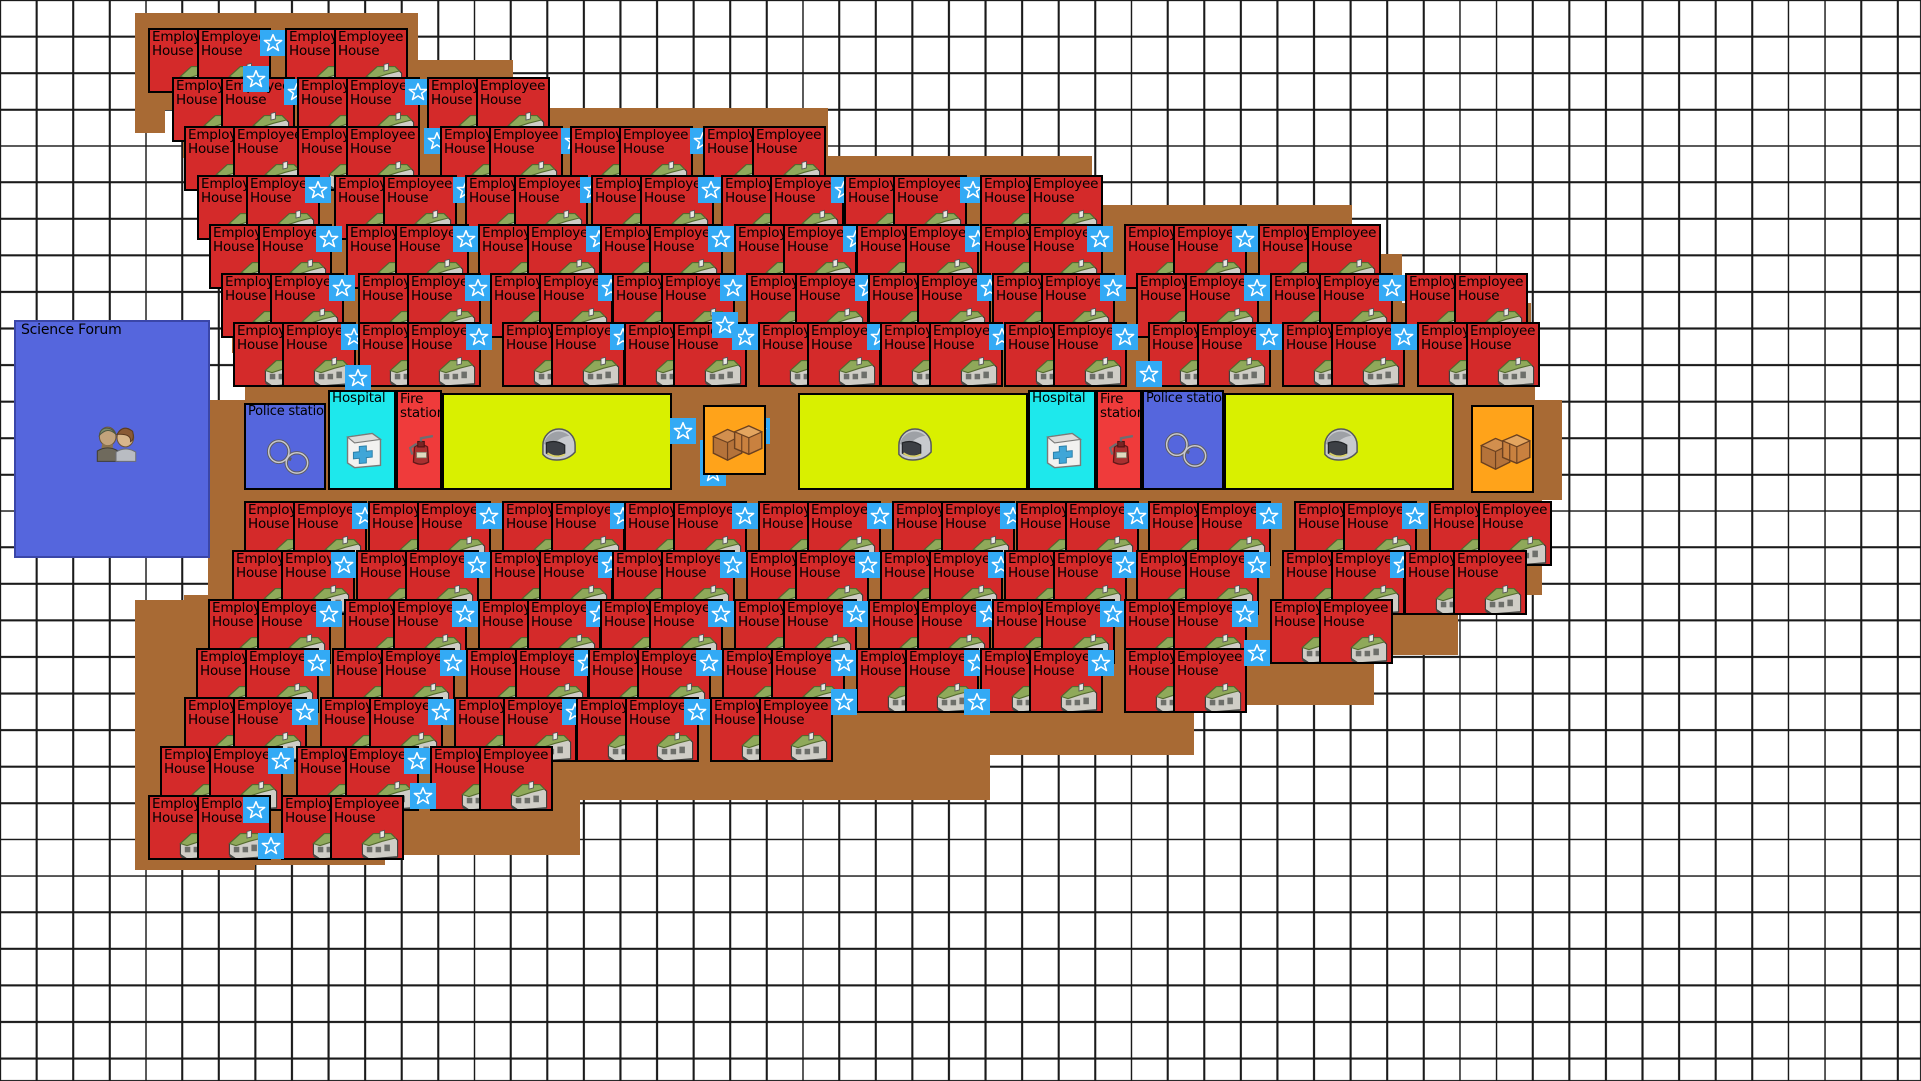  I want to click on building-science-forum: Science Forum, so click(112, 439).